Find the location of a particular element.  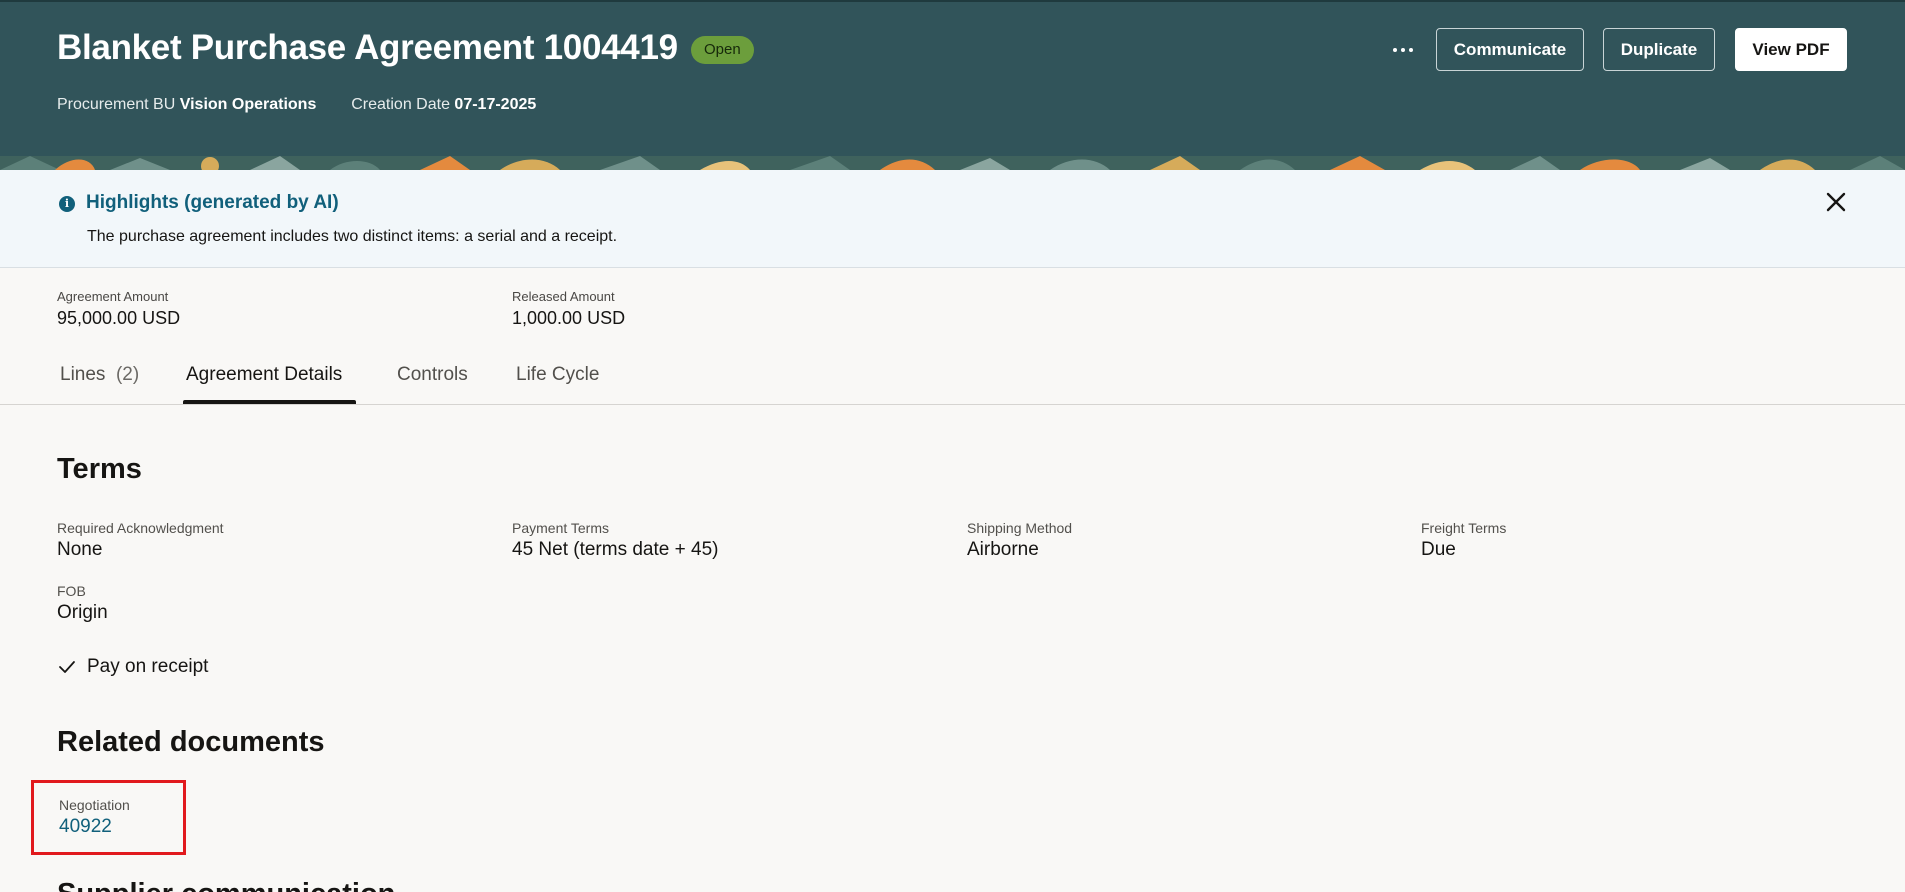

field-label: Freight Terms is located at coordinates (1464, 528).